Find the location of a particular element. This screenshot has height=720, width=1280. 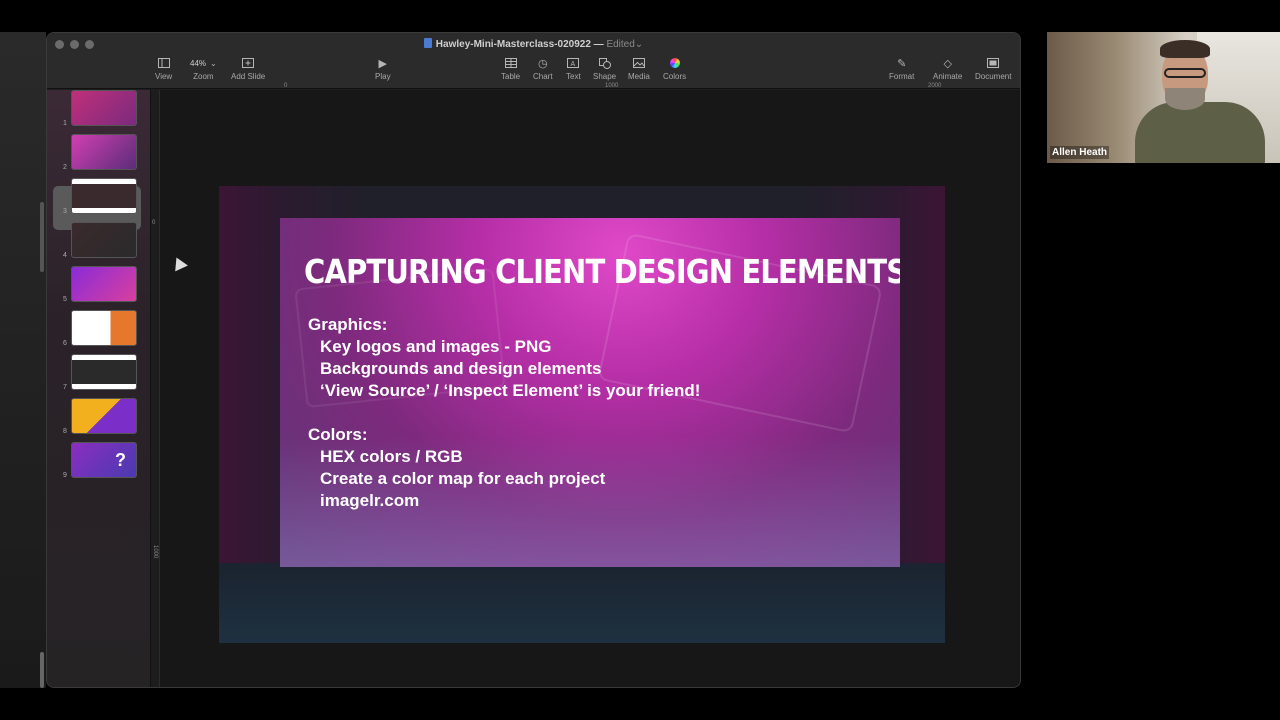

media-button: Media is located at coordinates (639, 68).